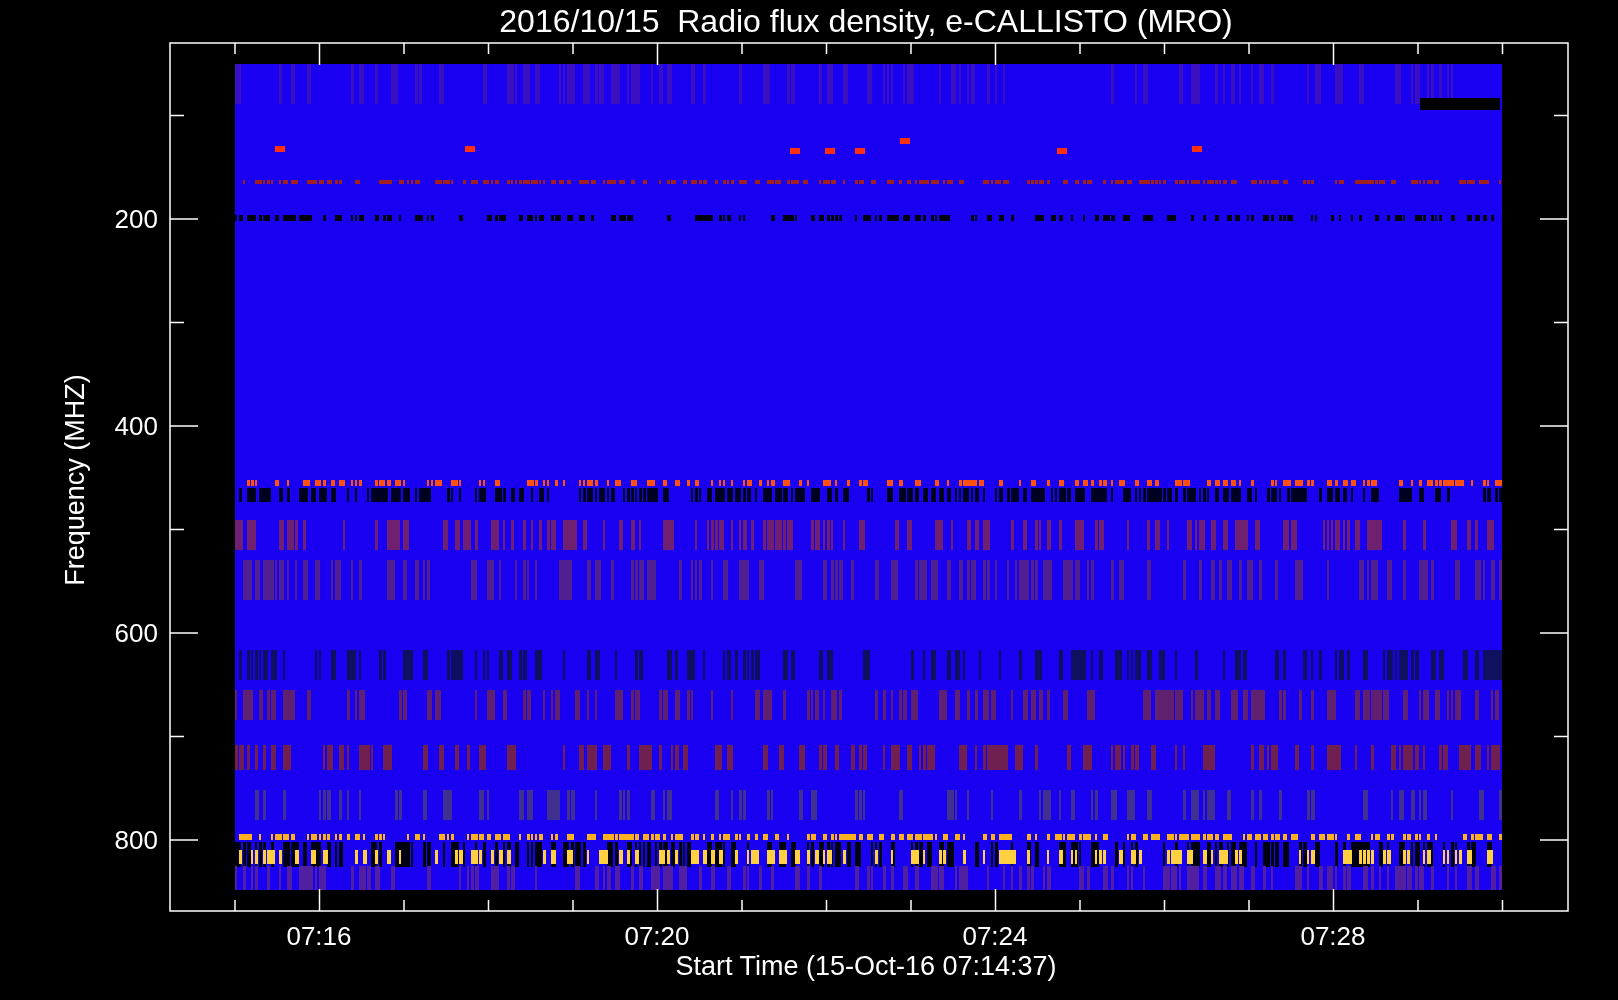 Image resolution: width=1618 pixels, height=1000 pixels. What do you see at coordinates (995, 936) in the screenshot?
I see `x-tick-label: 07:24` at bounding box center [995, 936].